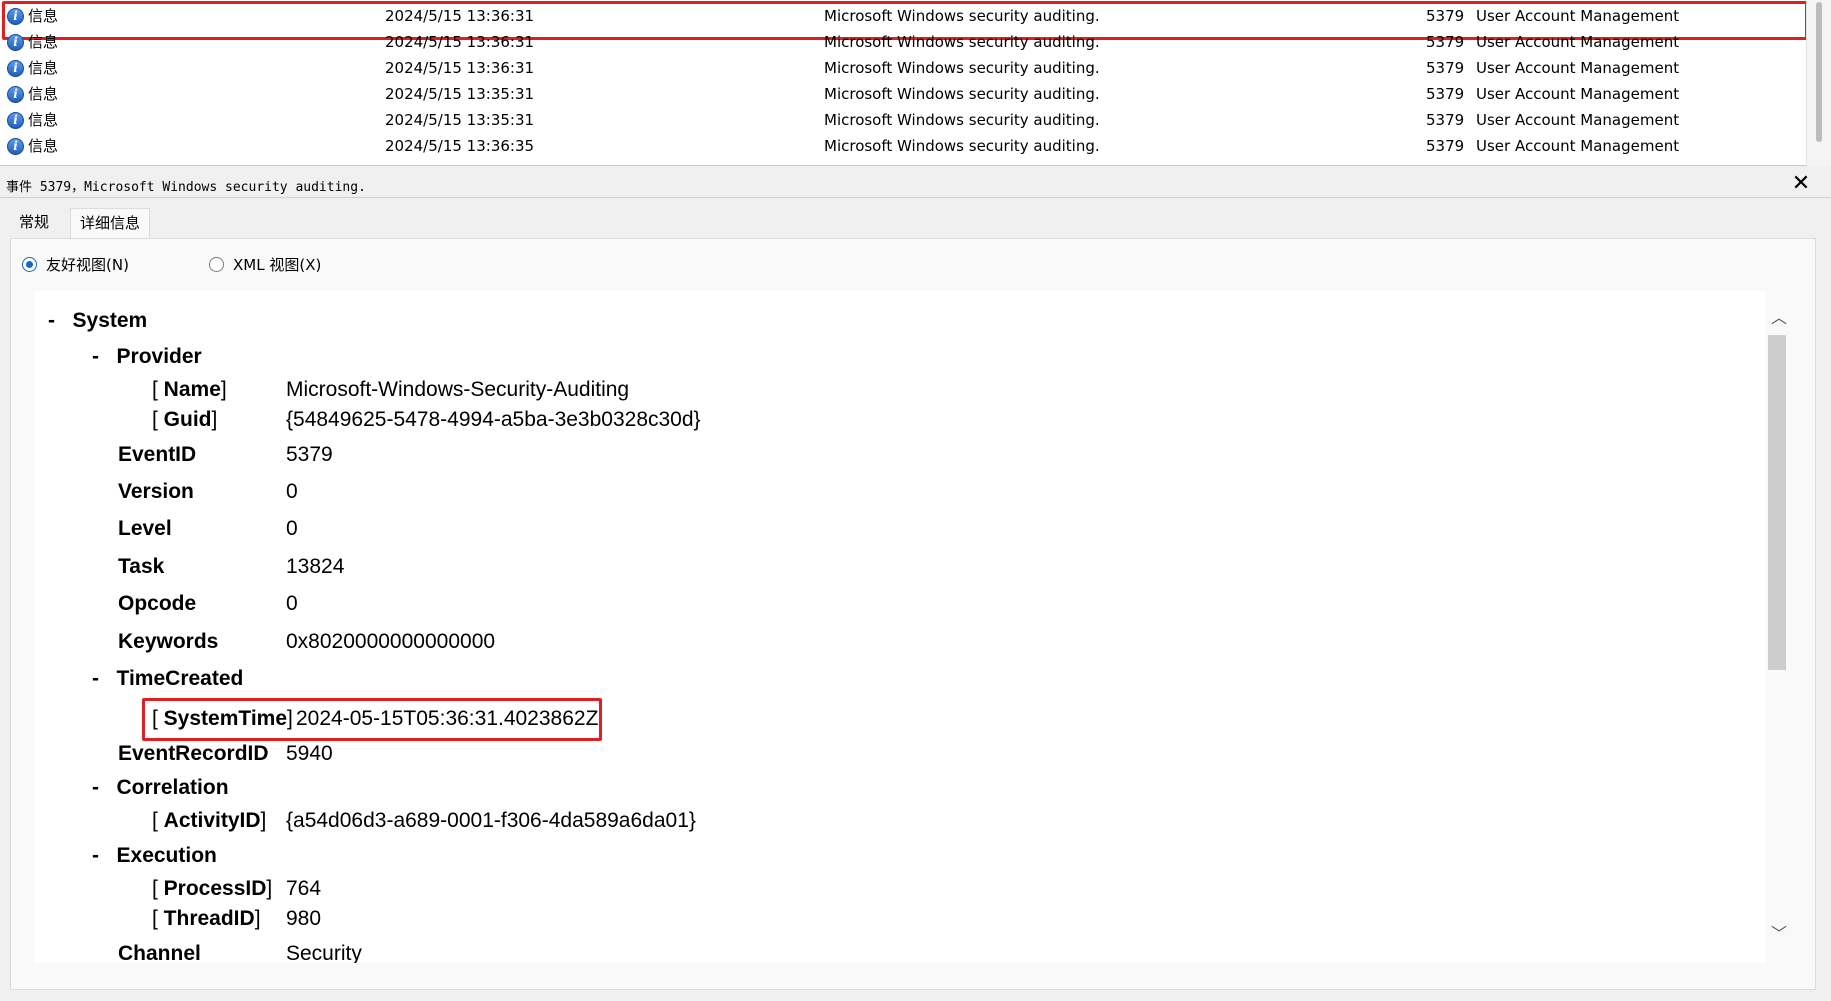  Describe the element at coordinates (315, 566) in the screenshot. I see `tree-value-task: 13824` at that location.